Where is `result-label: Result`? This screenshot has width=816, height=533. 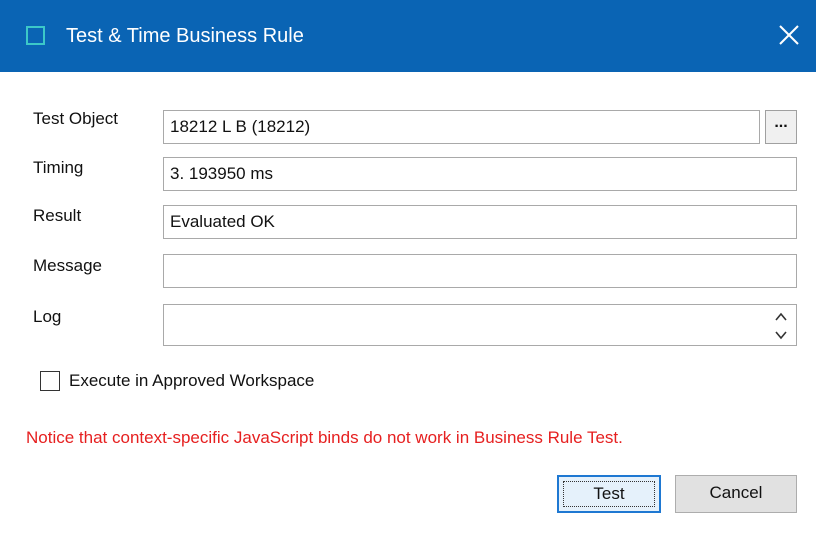
result-label: Result is located at coordinates (57, 215).